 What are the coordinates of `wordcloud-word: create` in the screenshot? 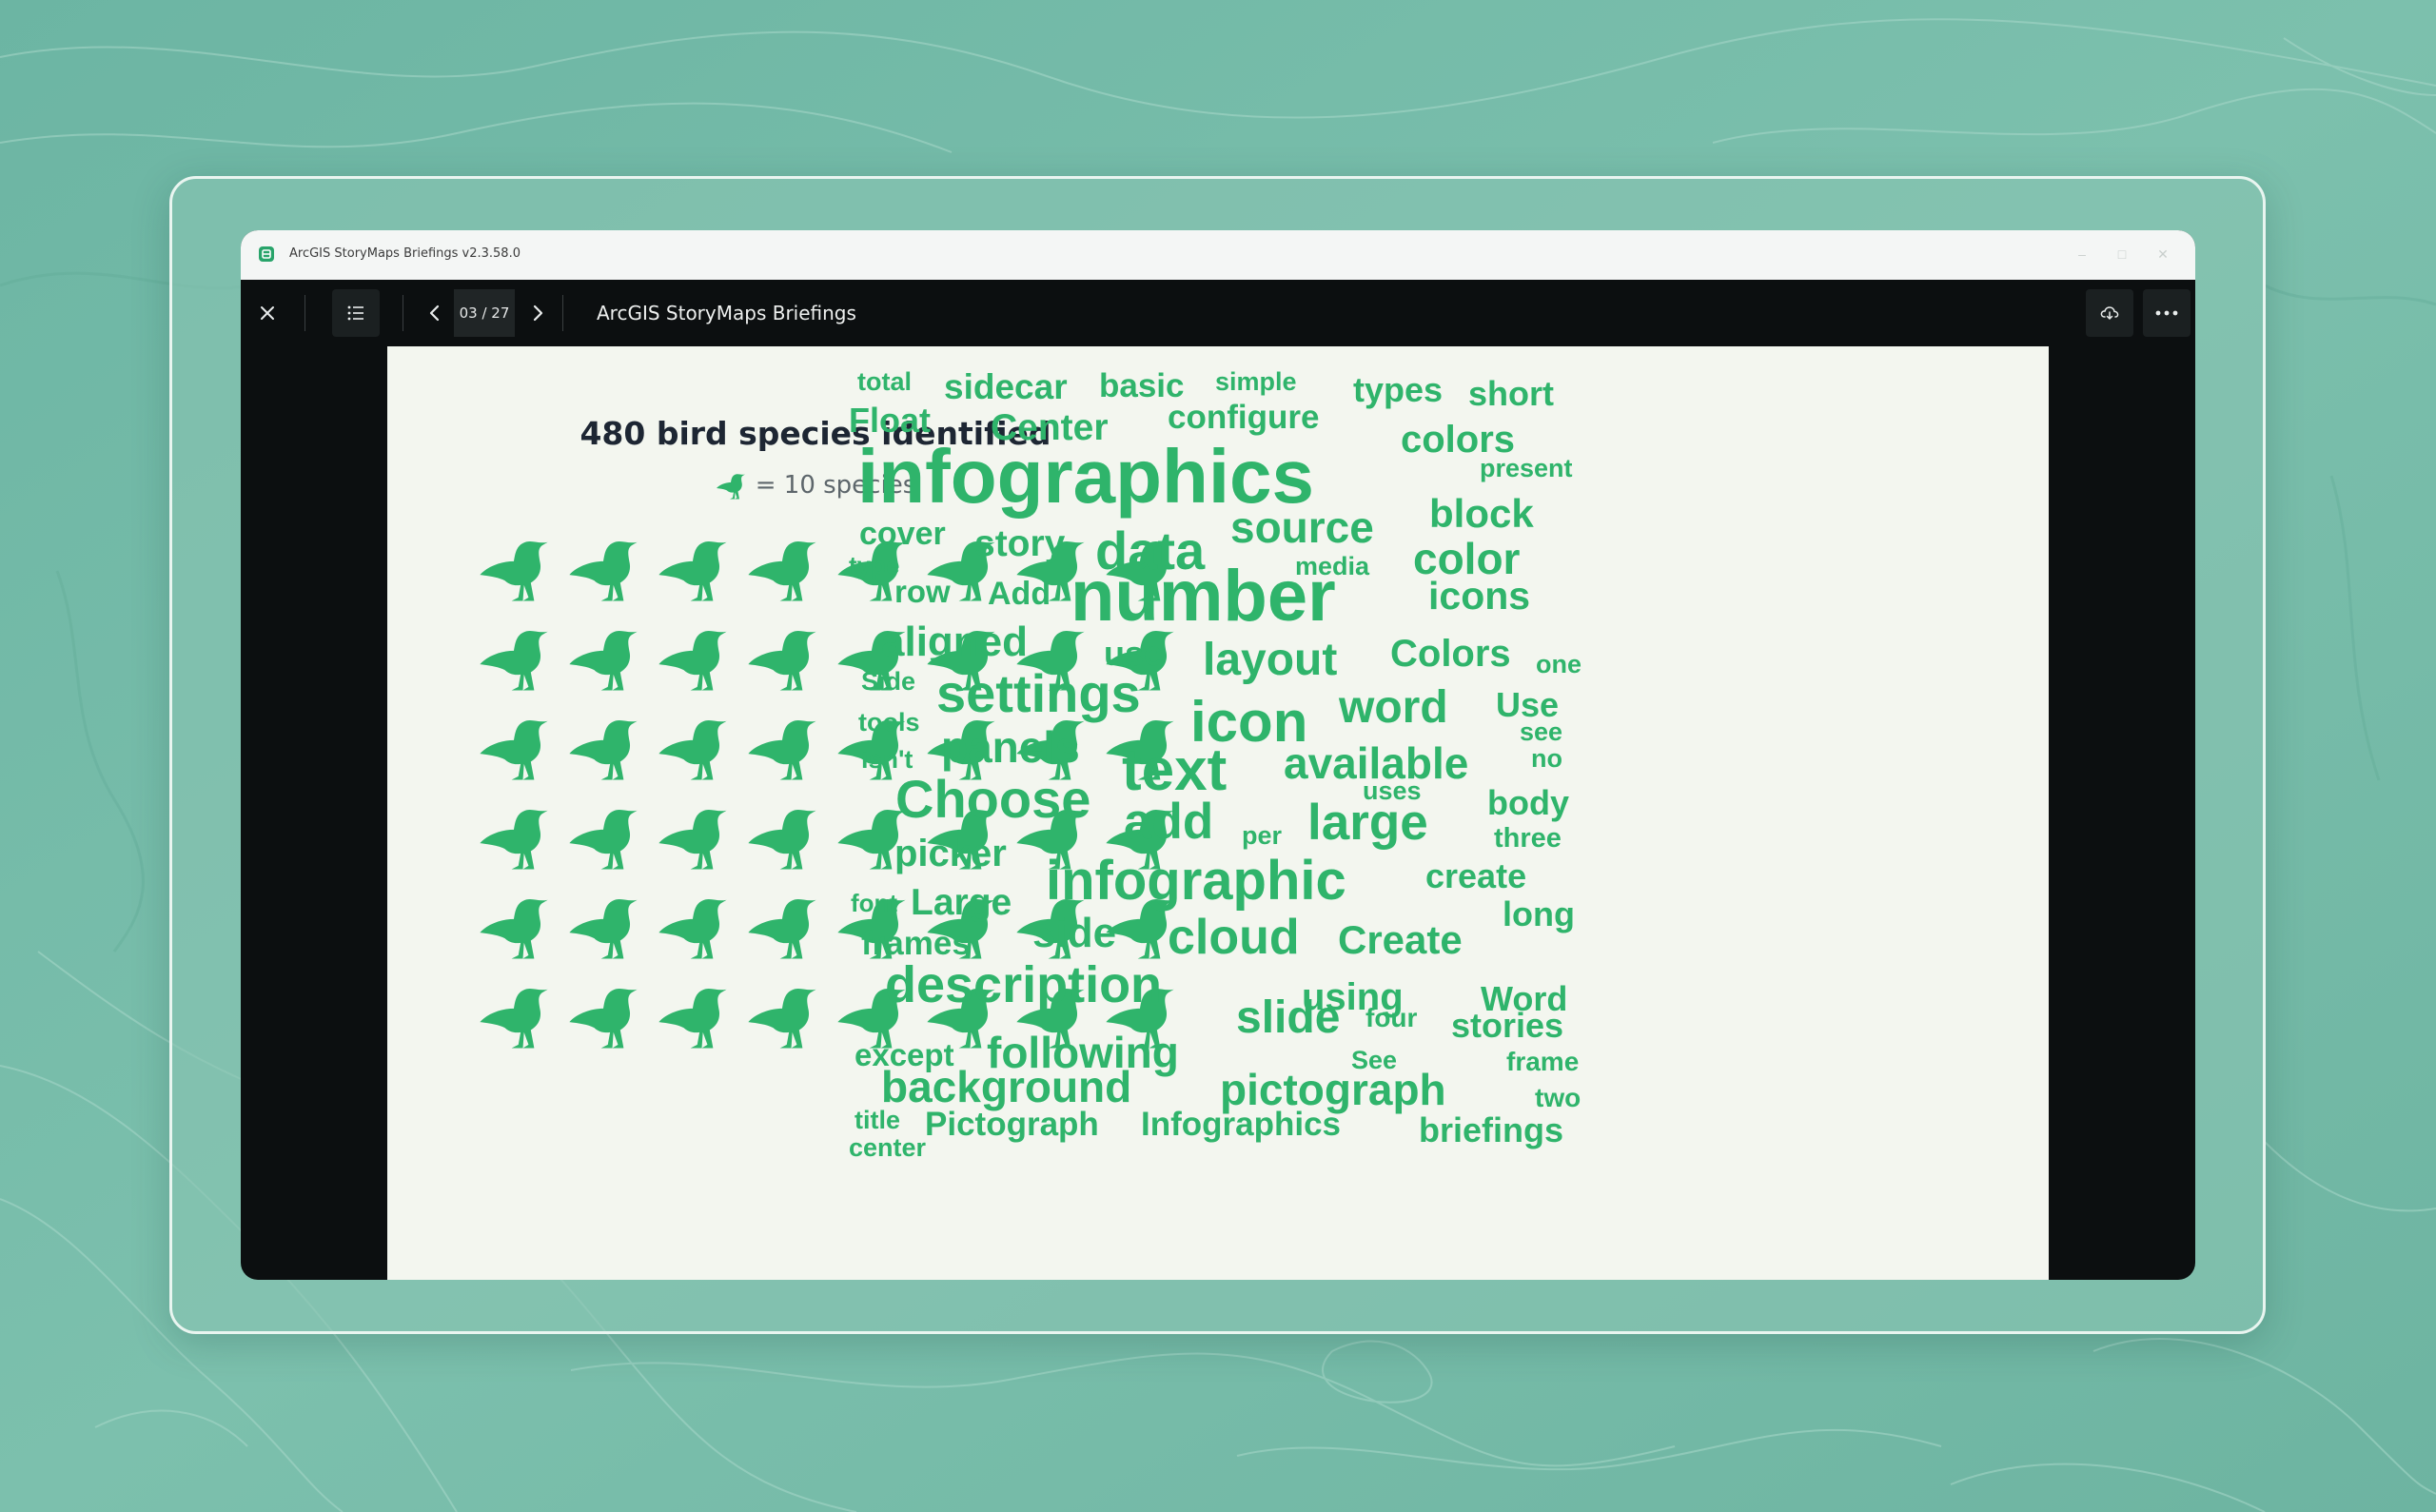 It's located at (1476, 875).